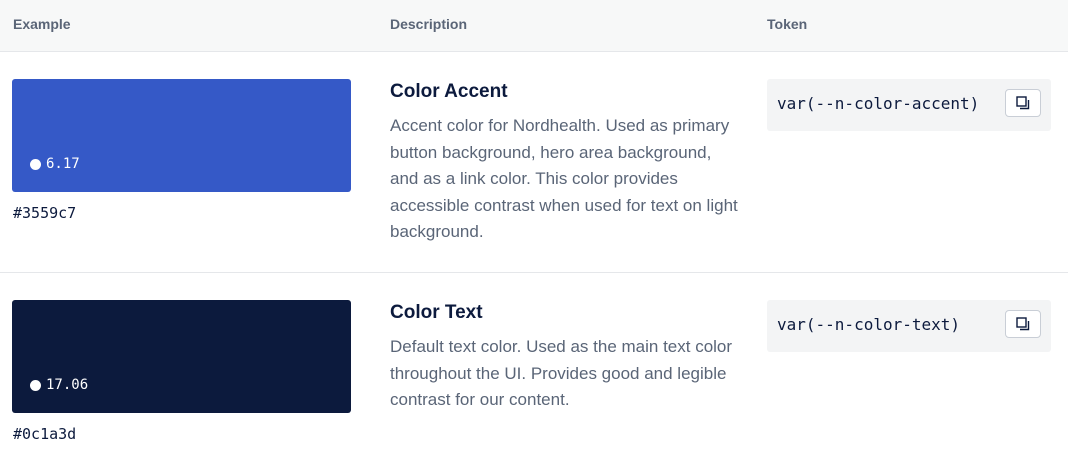 Image resolution: width=1068 pixels, height=462 pixels. Describe the element at coordinates (878, 103) in the screenshot. I see `token-code: var(--n-color-accent)` at that location.